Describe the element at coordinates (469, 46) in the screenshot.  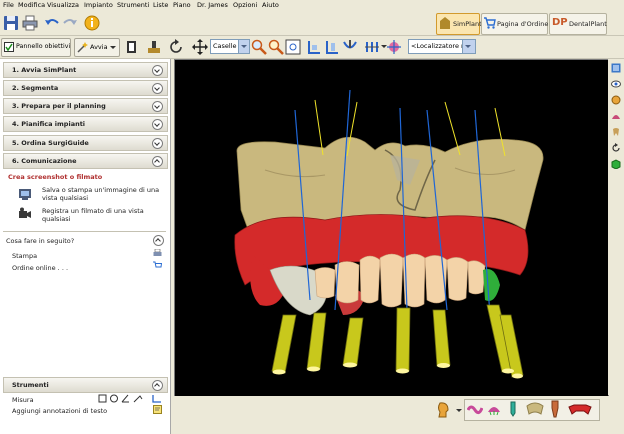
I see `localizzatore-dropdown-button` at that location.